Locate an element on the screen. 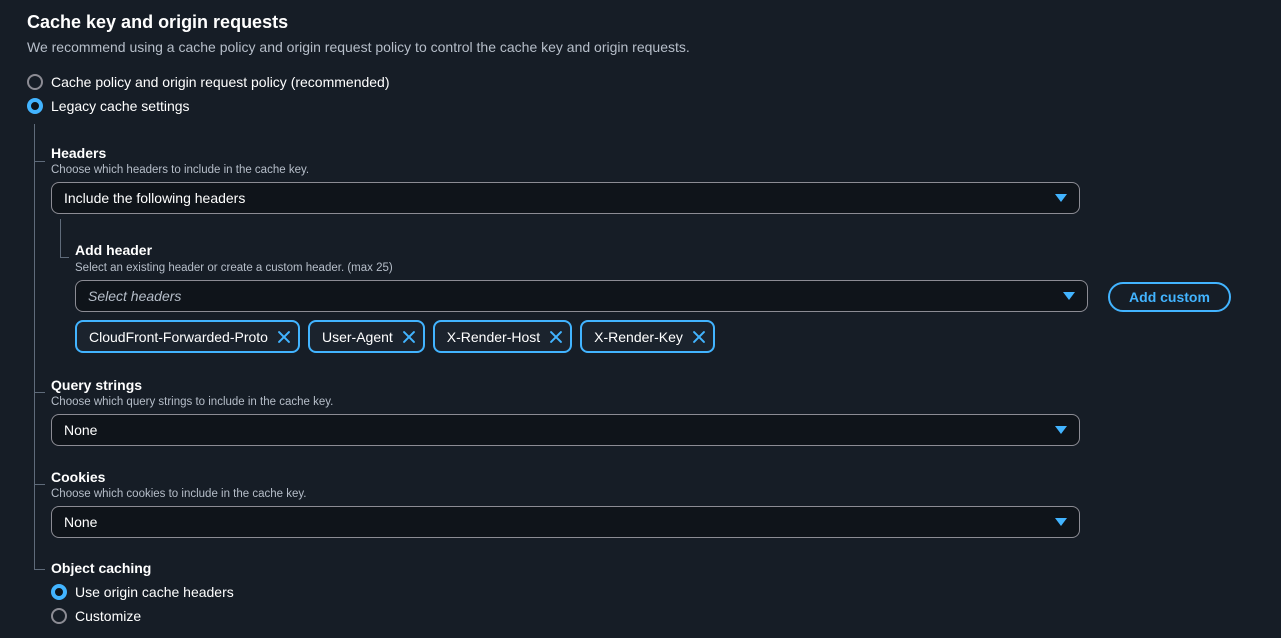 The image size is (1281, 638). token-label: X-Render-Key is located at coordinates (638, 336).